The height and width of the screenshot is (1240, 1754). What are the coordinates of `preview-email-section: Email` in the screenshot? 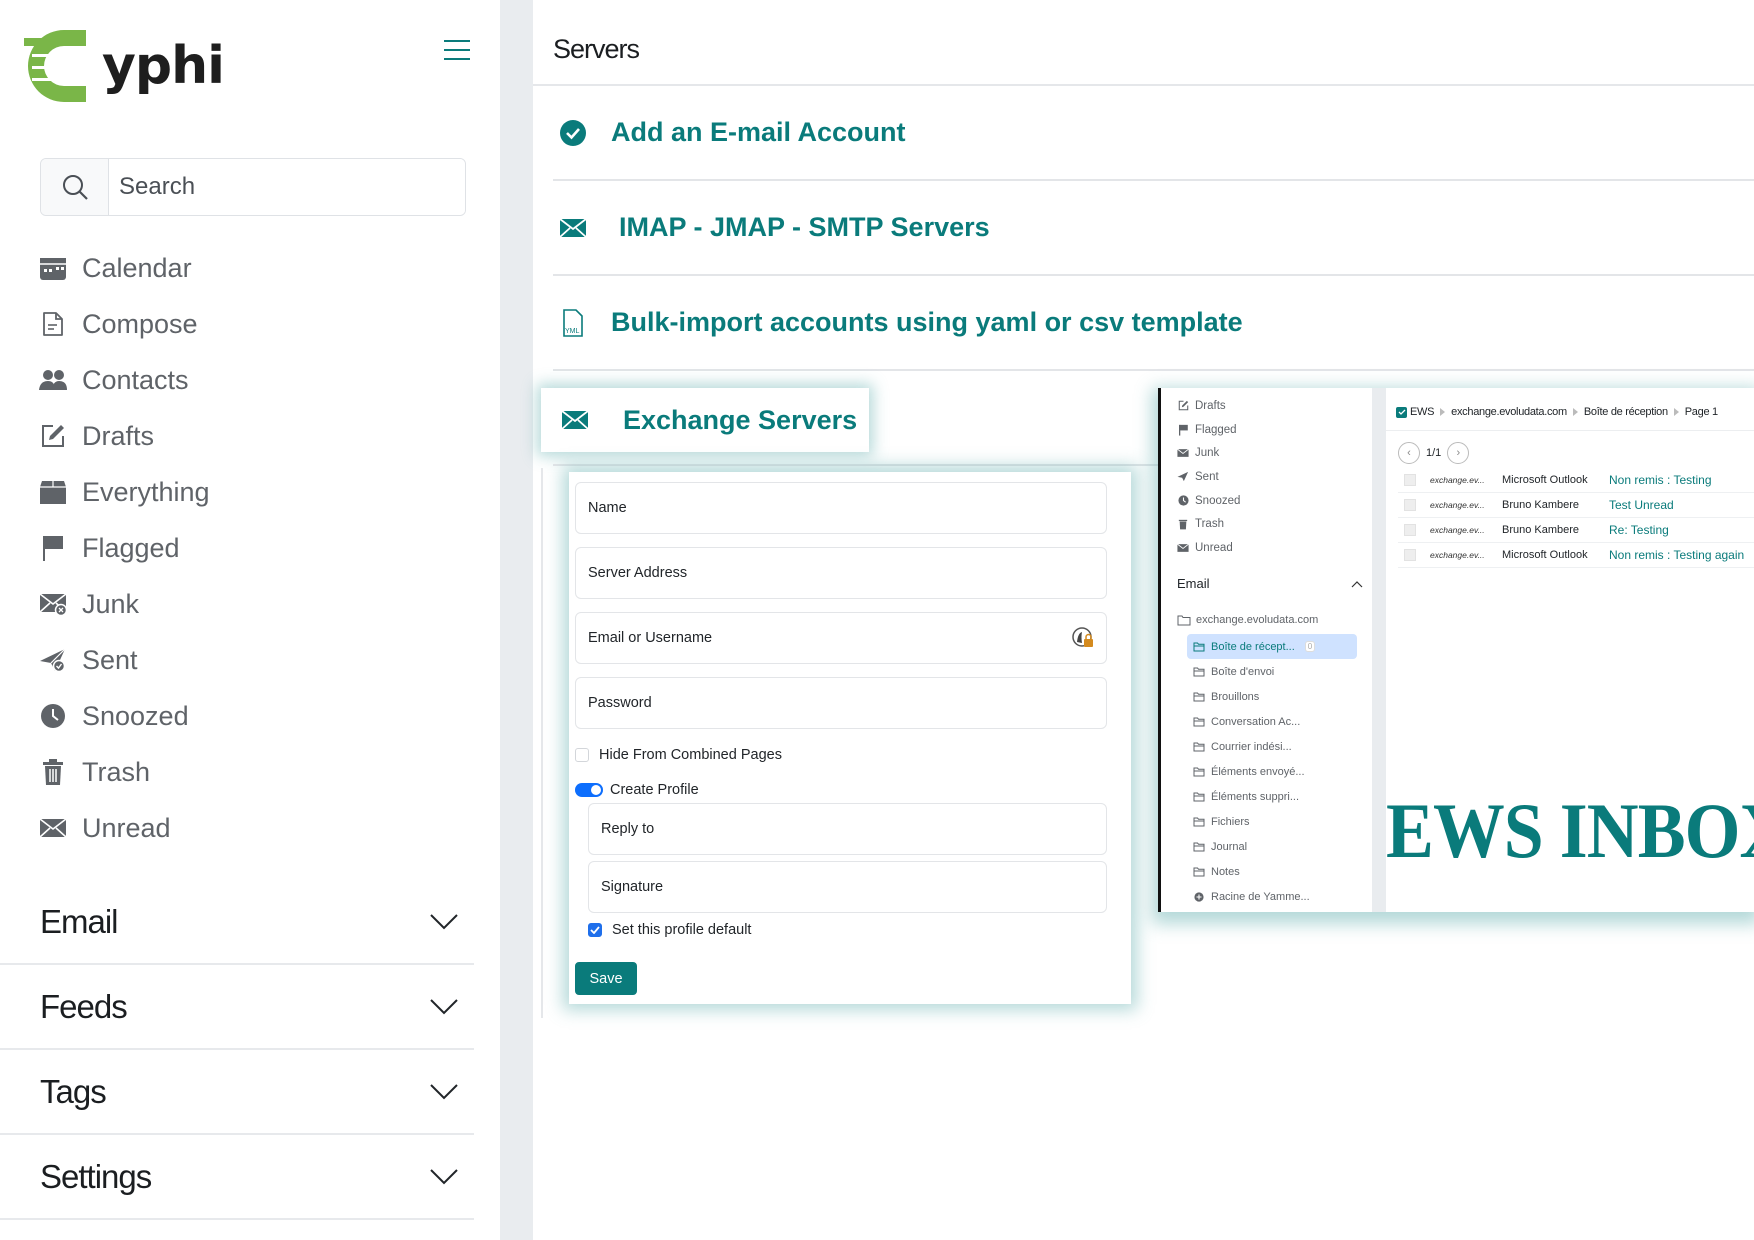 It's located at (1270, 583).